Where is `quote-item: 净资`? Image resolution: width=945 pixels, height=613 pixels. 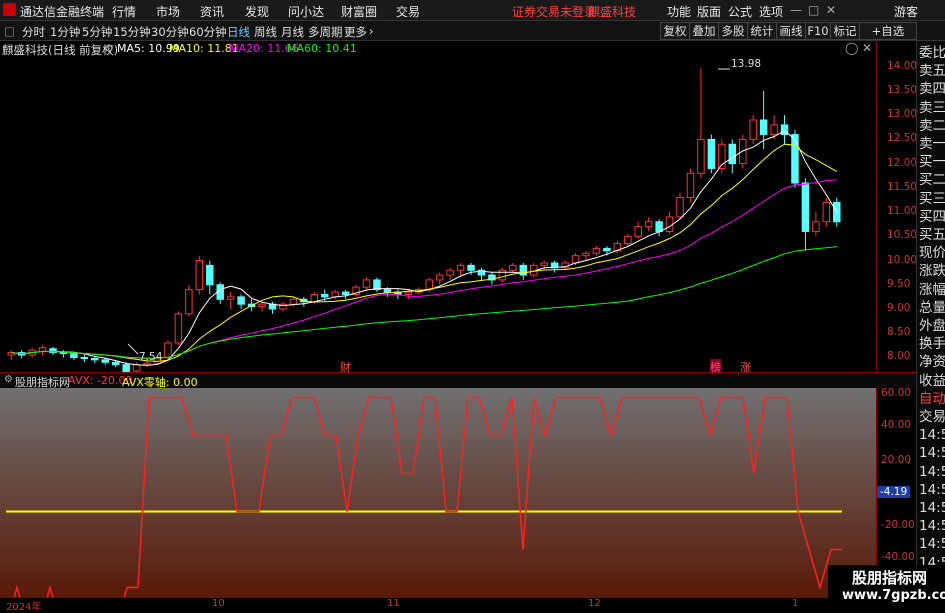
quote-item: 净资 is located at coordinates (932, 362).